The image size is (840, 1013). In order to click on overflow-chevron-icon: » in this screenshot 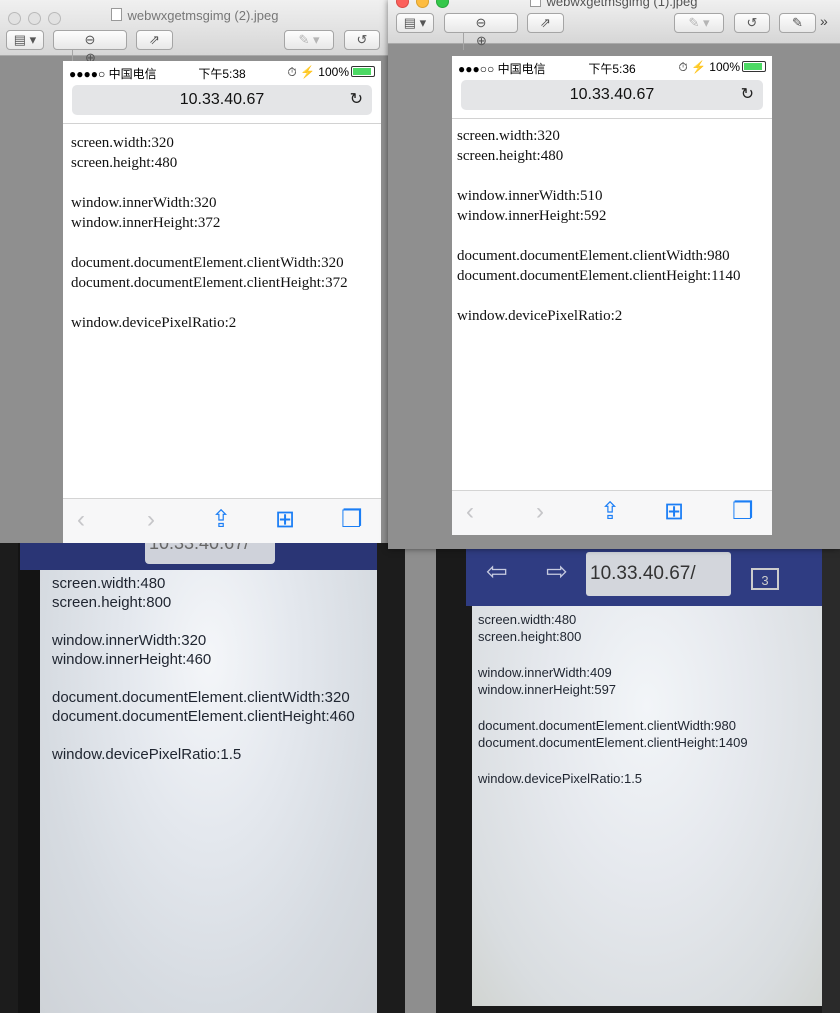, I will do `click(824, 21)`.